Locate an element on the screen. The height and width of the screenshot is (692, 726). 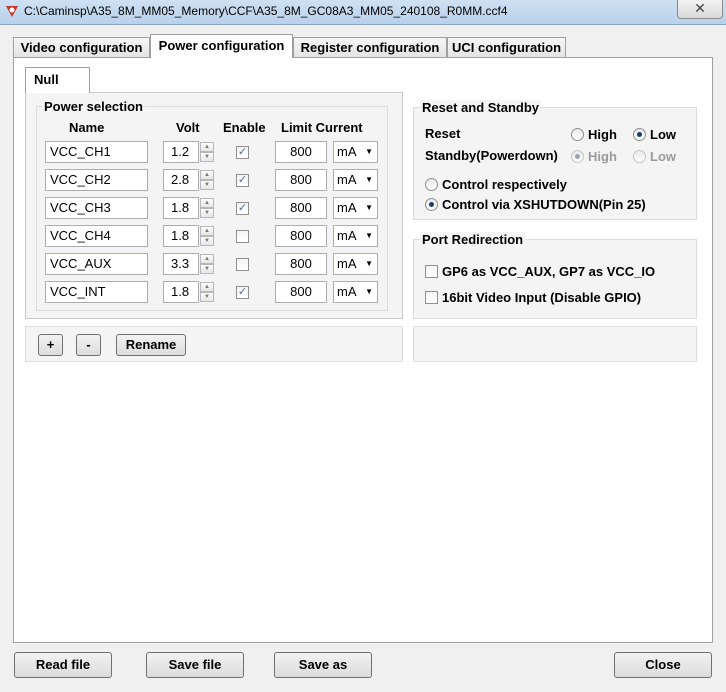
control-xshutdown-label: Control via XSHUTDOWN(Pin 25) is located at coordinates (544, 204).